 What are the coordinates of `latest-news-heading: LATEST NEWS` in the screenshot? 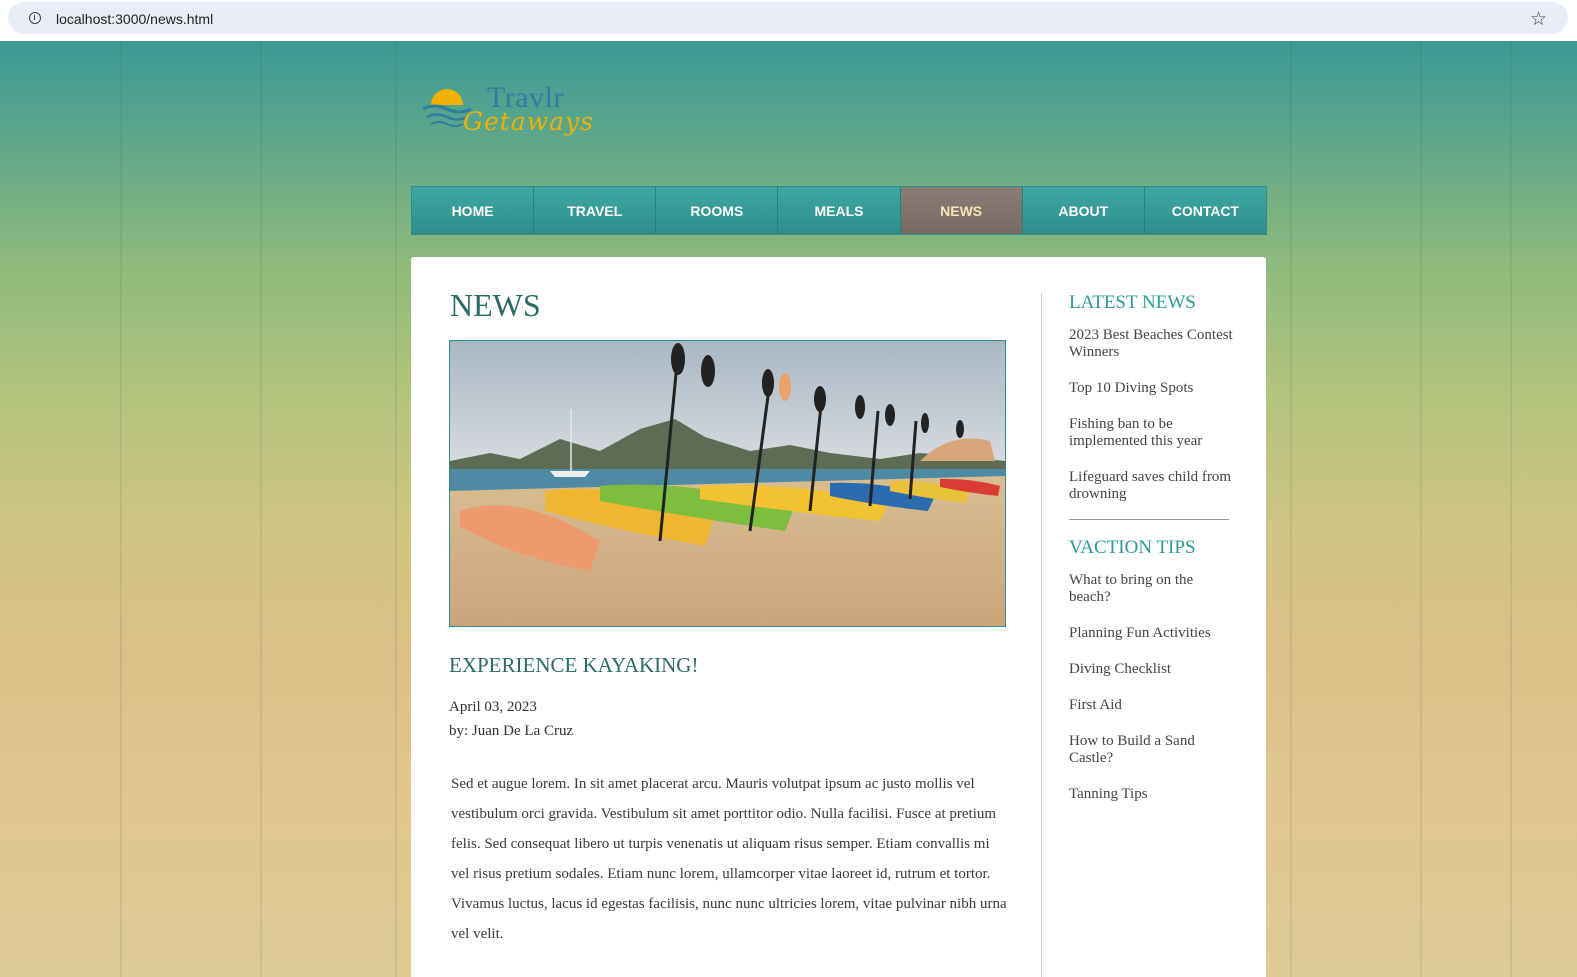 It's located at (1132, 302).